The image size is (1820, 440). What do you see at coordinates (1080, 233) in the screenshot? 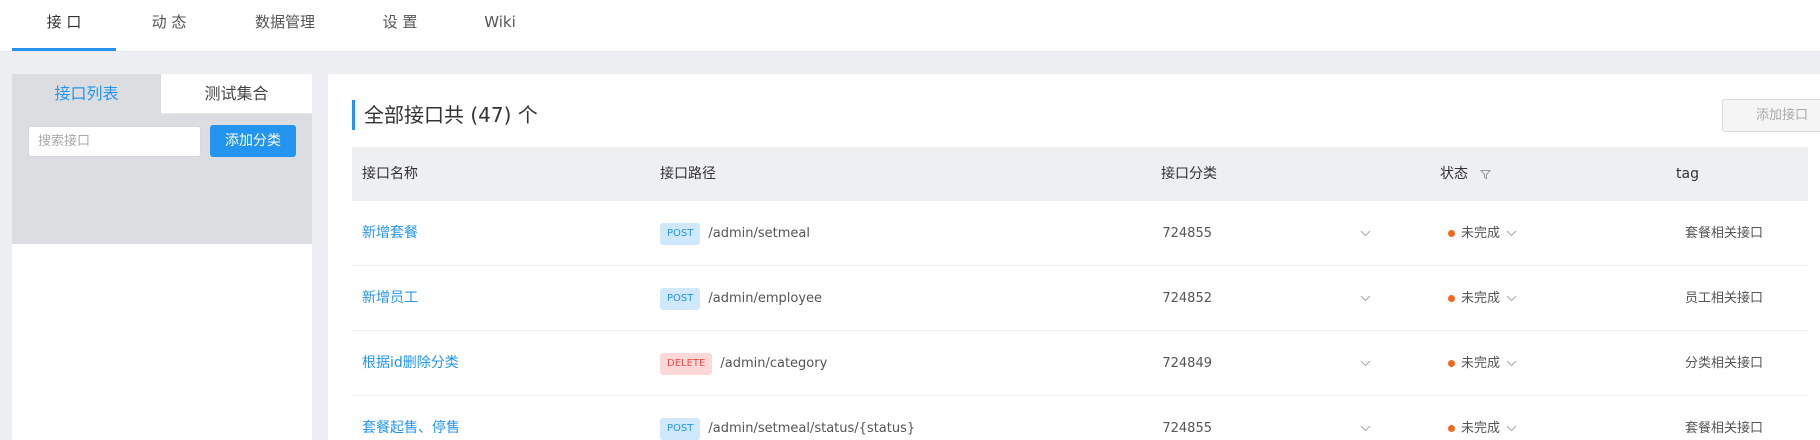
I see `table-row: 新增套餐 POST/admin/setmeal 724855 未完成 套餐相关接口` at bounding box center [1080, 233].